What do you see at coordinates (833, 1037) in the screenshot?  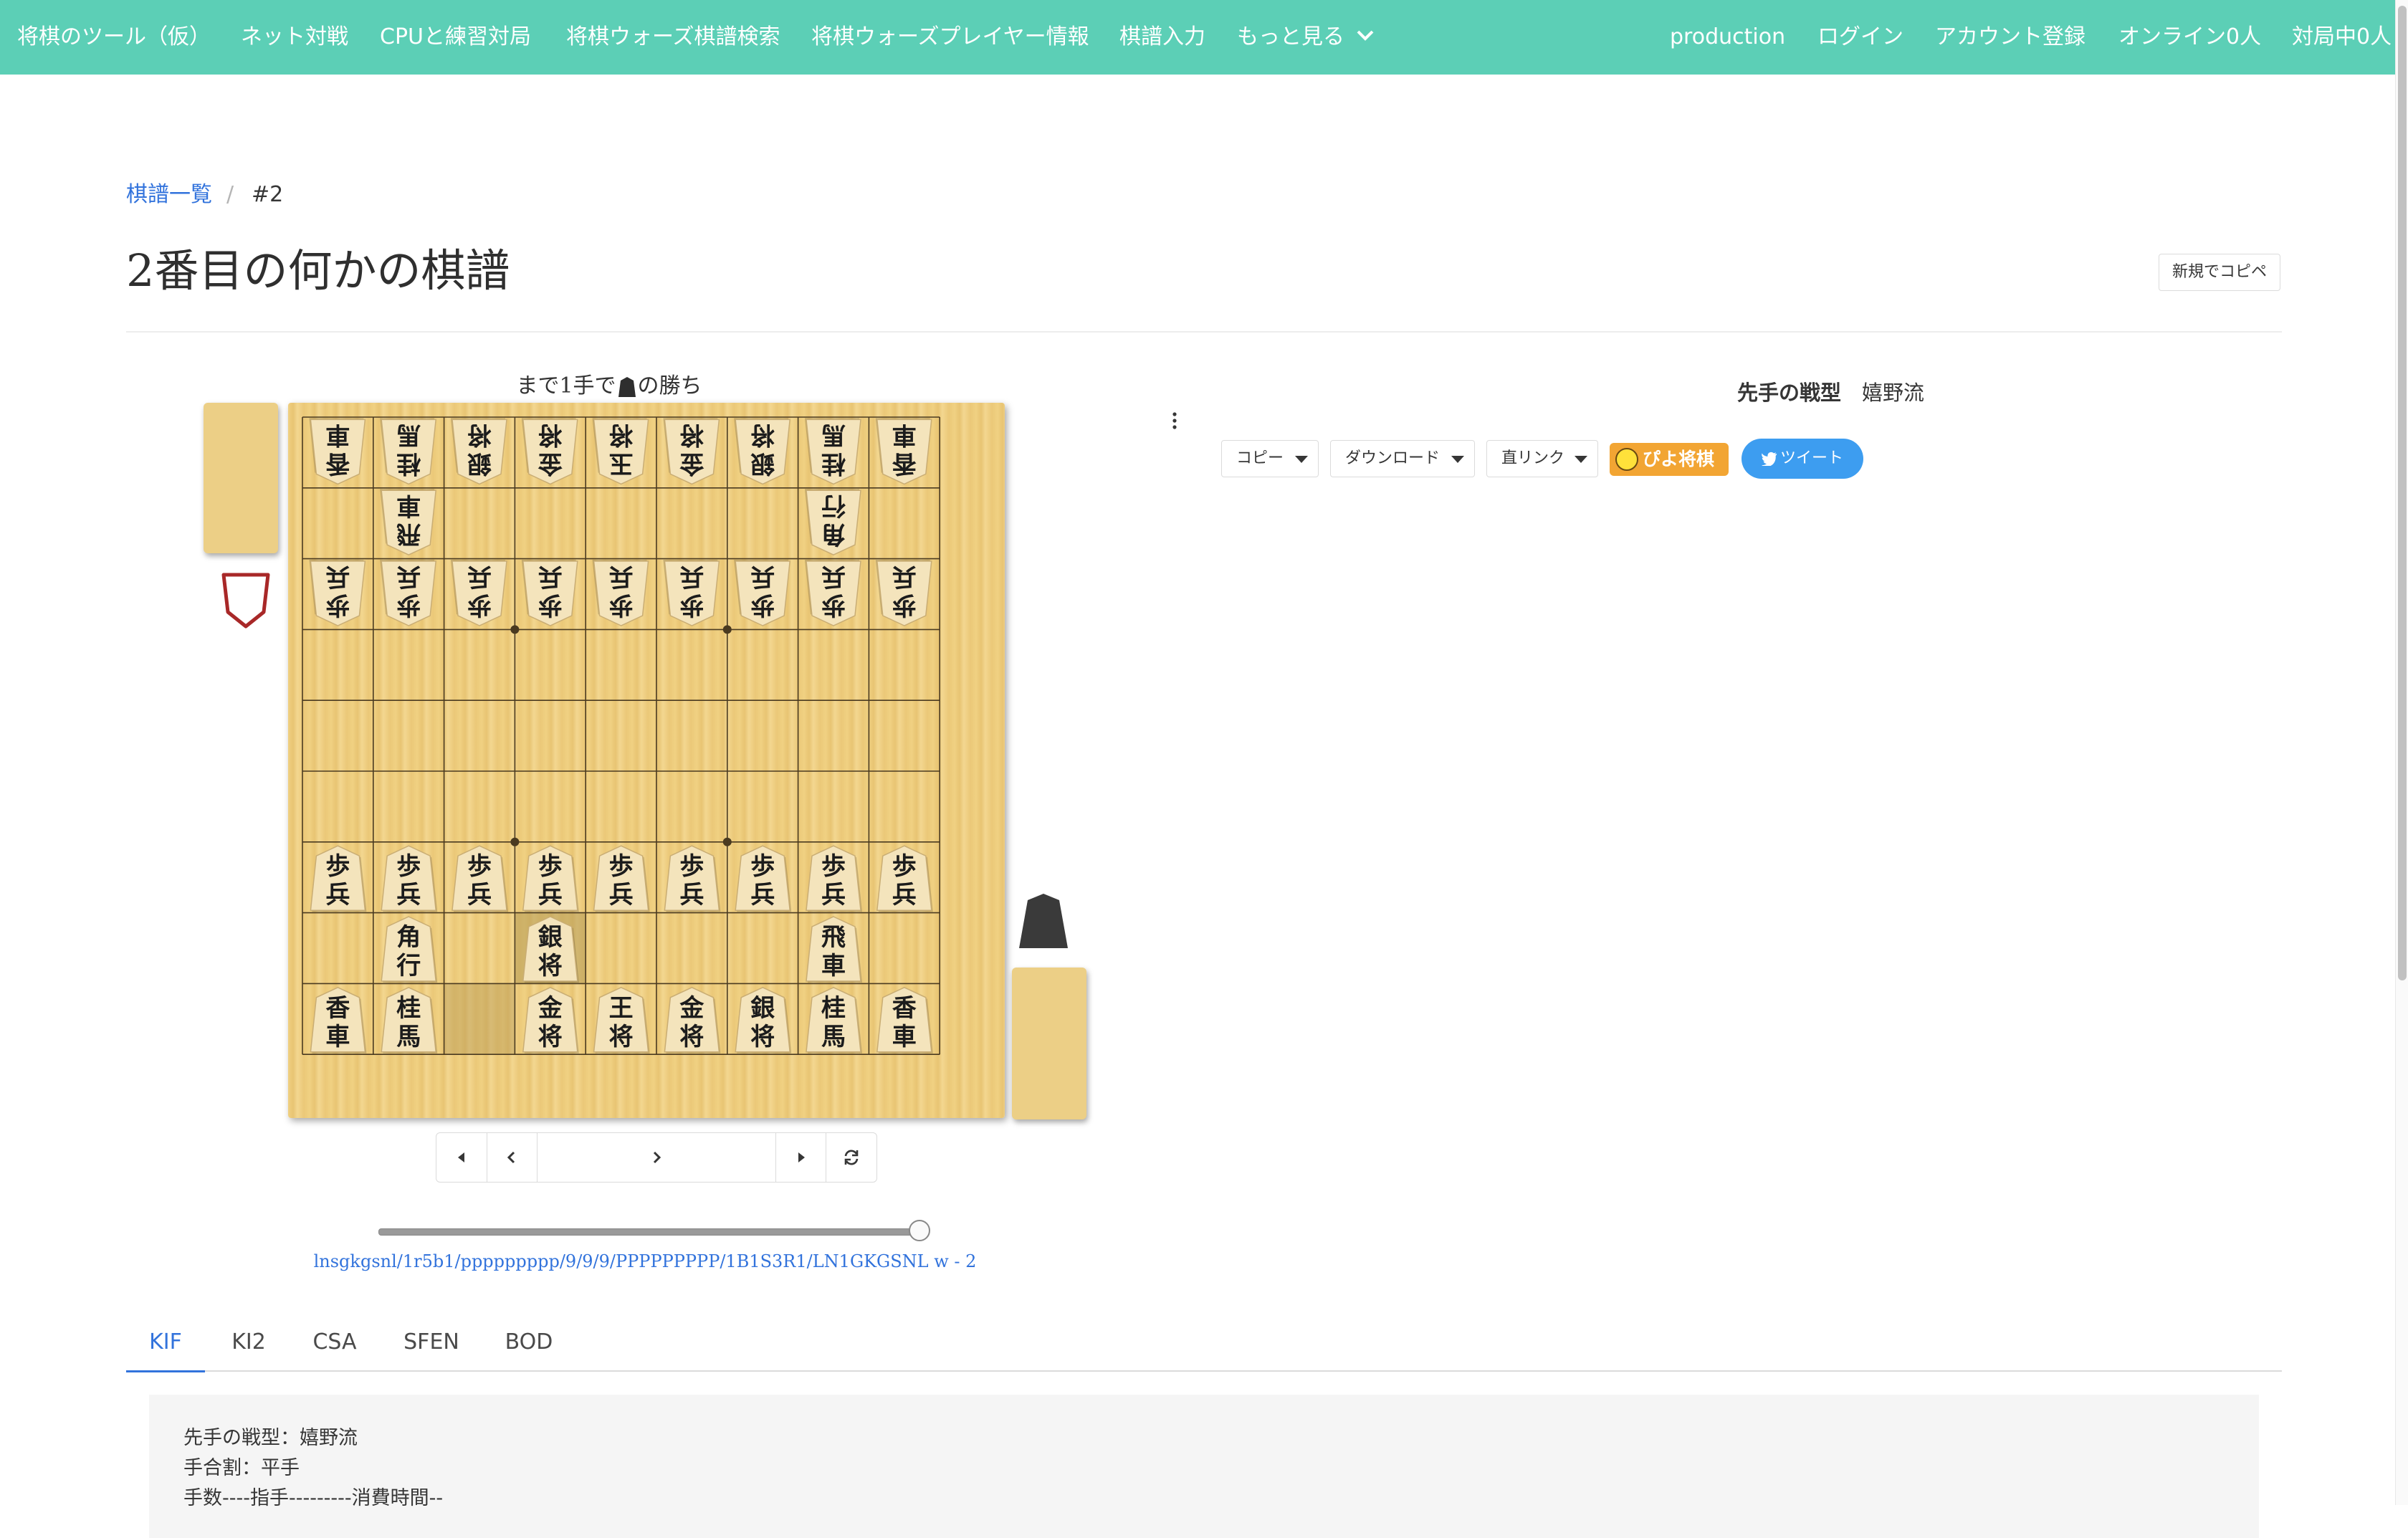 I see `piece-label: 馬` at bounding box center [833, 1037].